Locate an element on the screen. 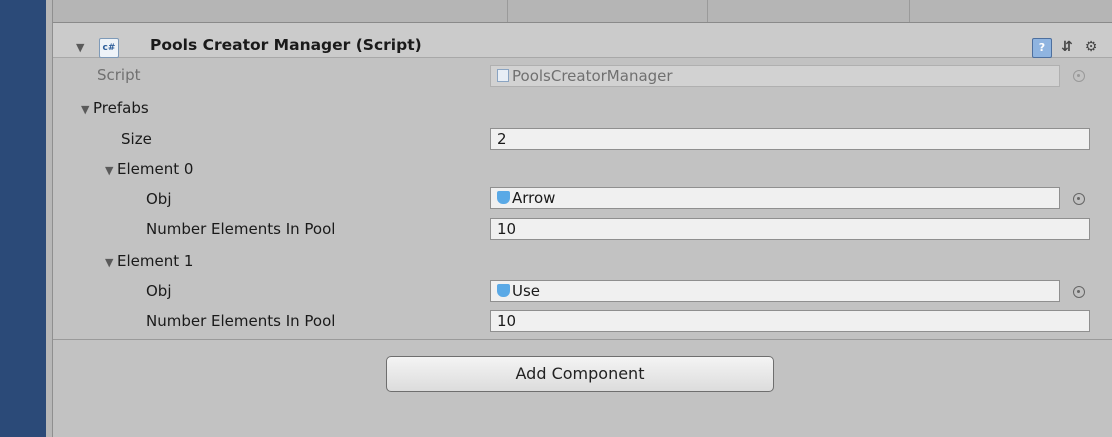 The height and width of the screenshot is (437, 1112). sliders-icon: ⇵ is located at coordinates (1067, 47).